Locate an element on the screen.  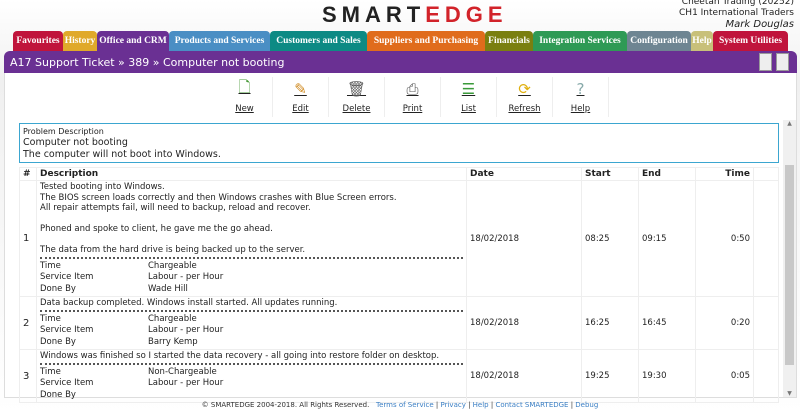
start-cell: 19:25 is located at coordinates (610, 376).